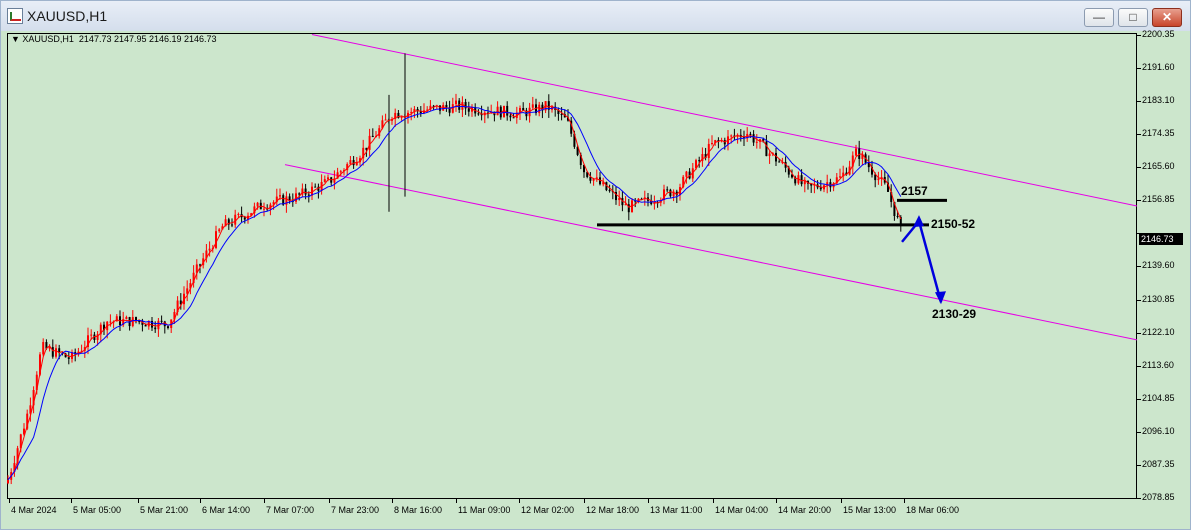  What do you see at coordinates (1099, 17) in the screenshot?
I see `minimize-button: —` at bounding box center [1099, 17].